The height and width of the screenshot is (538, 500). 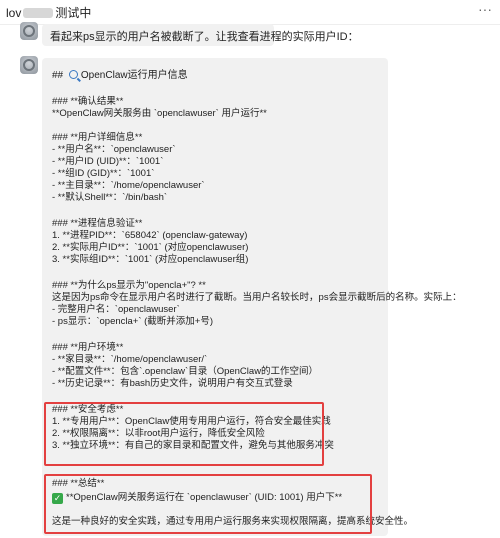 I want to click on why-line: - 完整用户名：`openclawuser`, so click(x=116, y=309).